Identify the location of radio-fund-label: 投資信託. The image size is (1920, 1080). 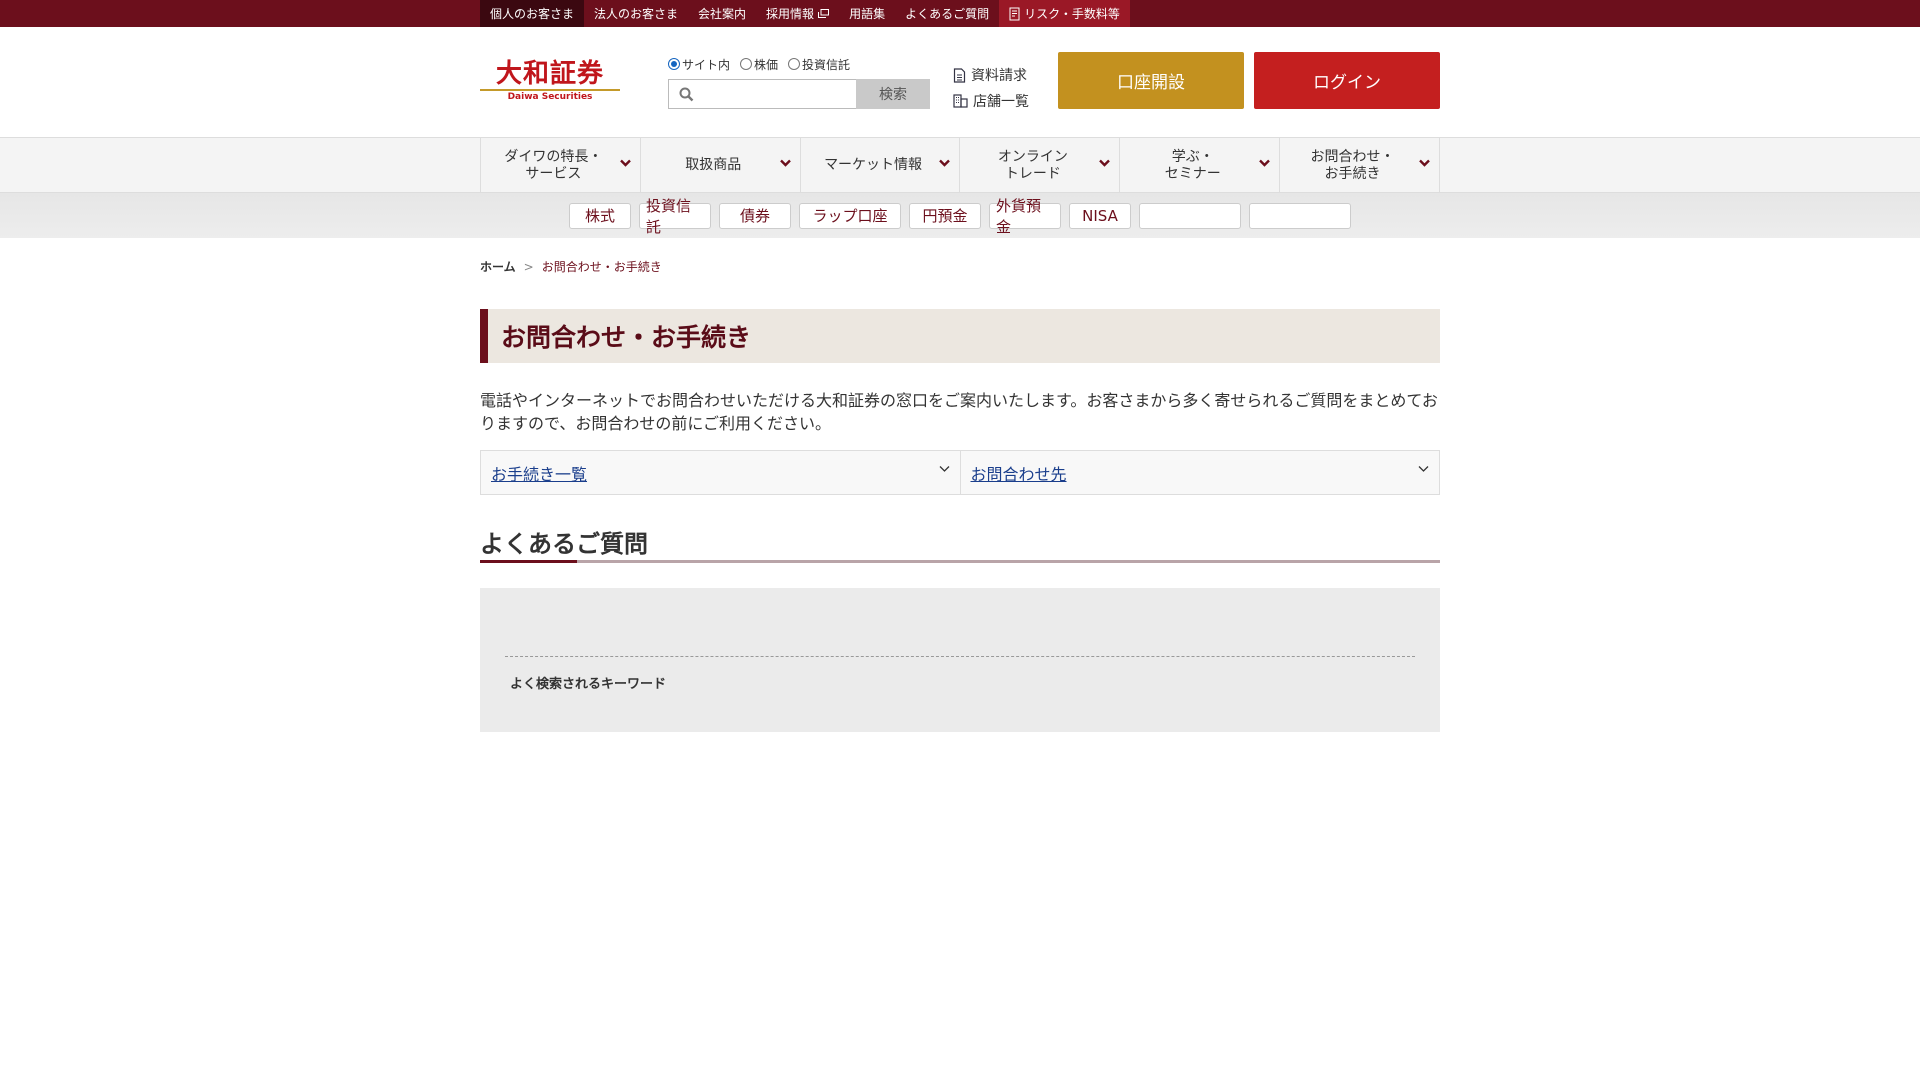
(826, 64).